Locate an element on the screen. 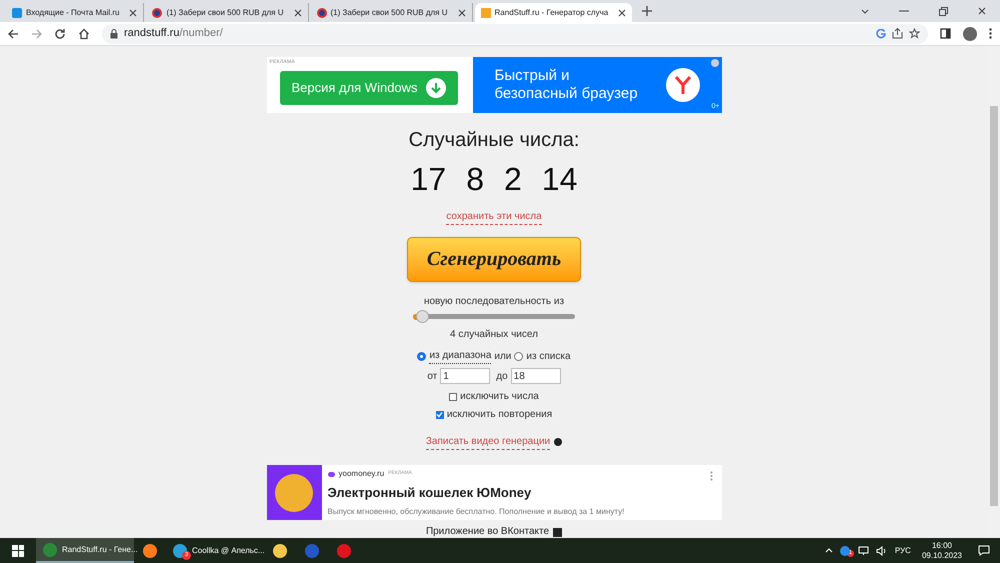 The image size is (1000, 563). show-hidden-icon is located at coordinates (828, 550).